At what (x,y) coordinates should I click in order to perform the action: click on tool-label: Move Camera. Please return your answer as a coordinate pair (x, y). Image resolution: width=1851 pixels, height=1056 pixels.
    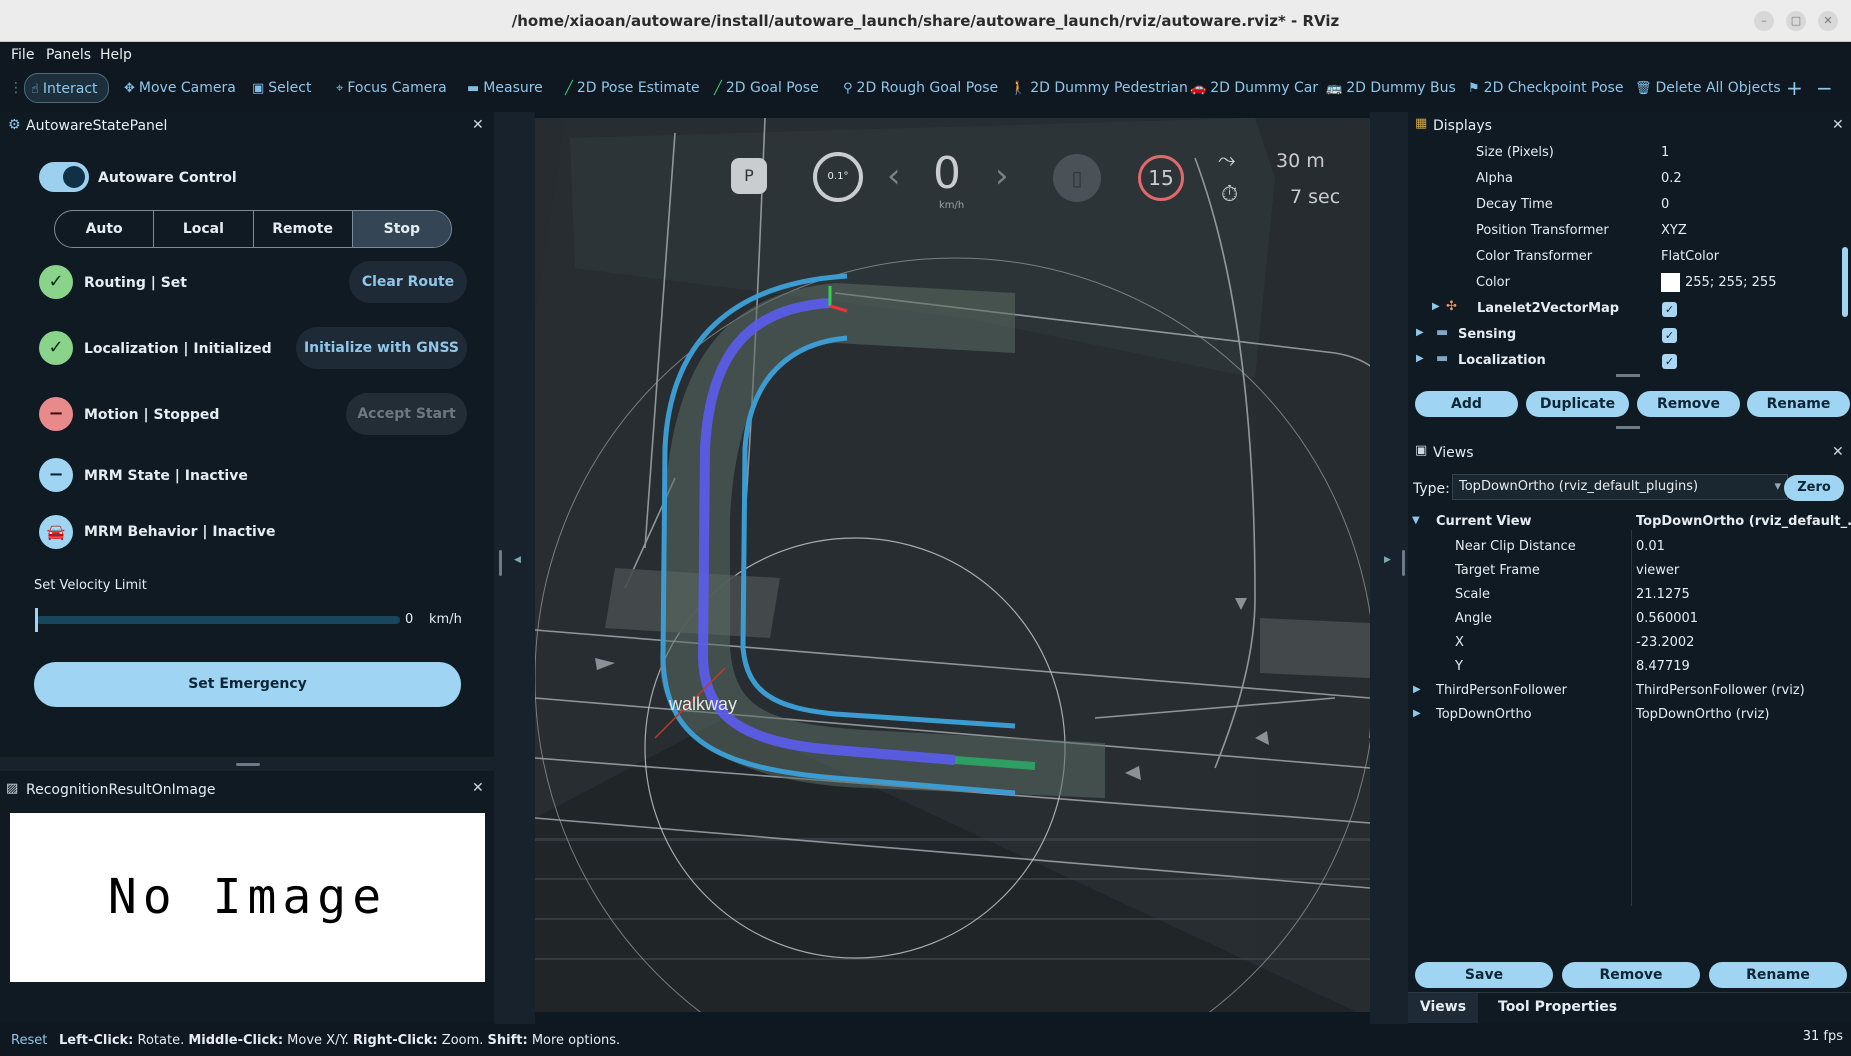
    Looking at the image, I should click on (187, 88).